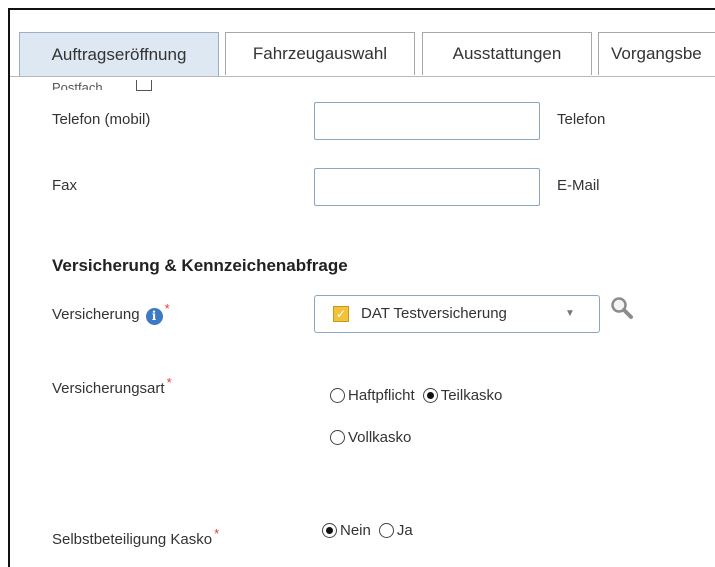  I want to click on insurance-type-row-2: Vollkasko, so click(374, 437).